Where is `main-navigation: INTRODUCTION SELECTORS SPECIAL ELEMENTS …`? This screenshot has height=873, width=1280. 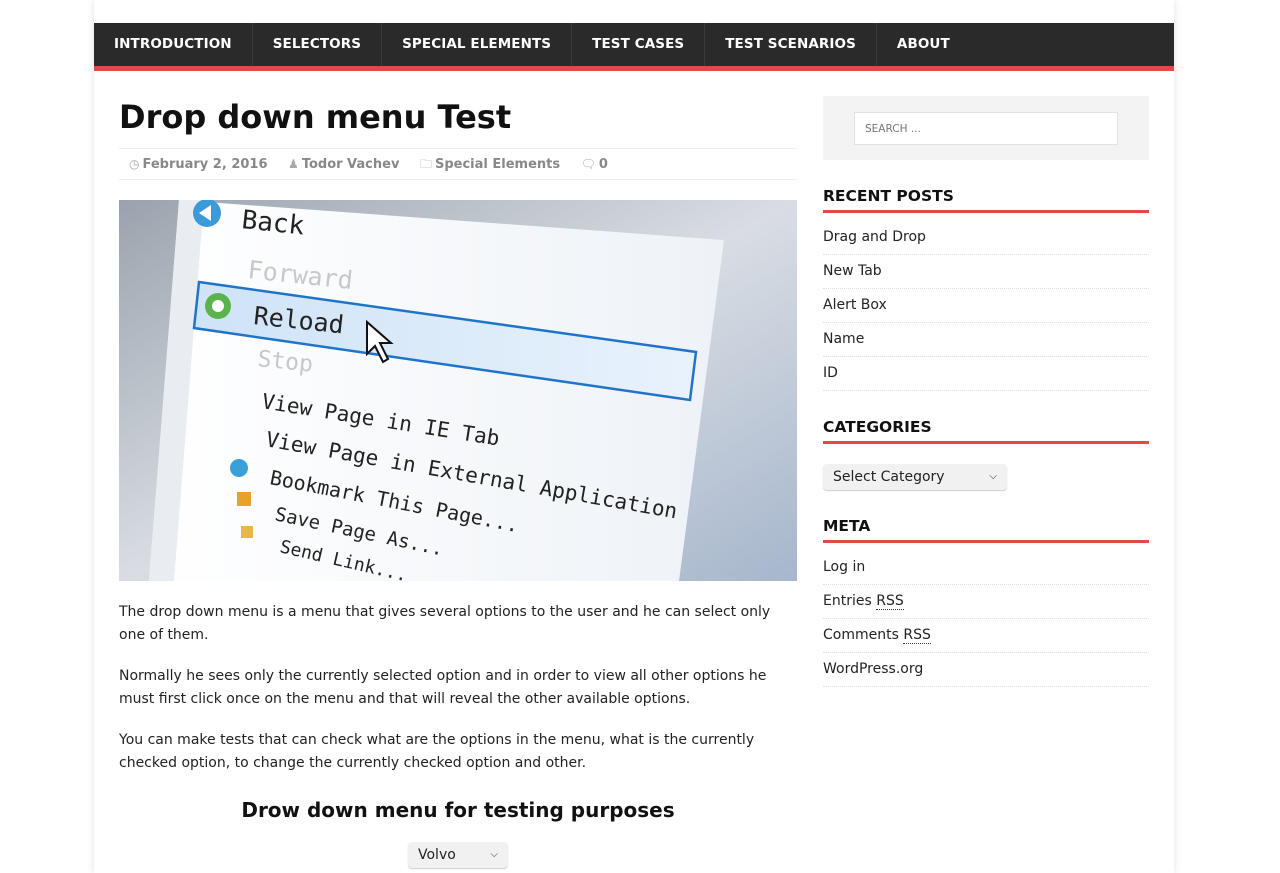 main-navigation: INTRODUCTION SELECTORS SPECIAL ELEMENTS … is located at coordinates (634, 47).